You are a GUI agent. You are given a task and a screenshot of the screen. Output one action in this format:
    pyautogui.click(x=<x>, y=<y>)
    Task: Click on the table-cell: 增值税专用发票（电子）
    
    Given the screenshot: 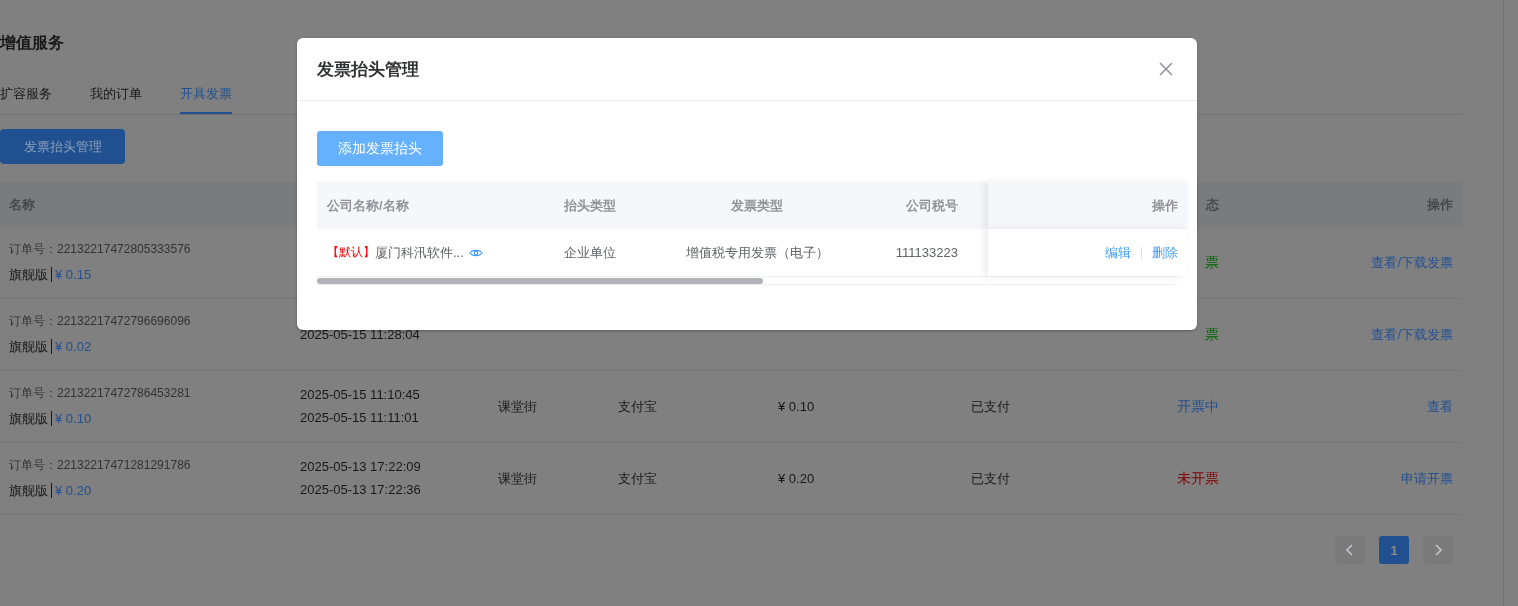 What is the action you would take?
    pyautogui.click(x=757, y=252)
    